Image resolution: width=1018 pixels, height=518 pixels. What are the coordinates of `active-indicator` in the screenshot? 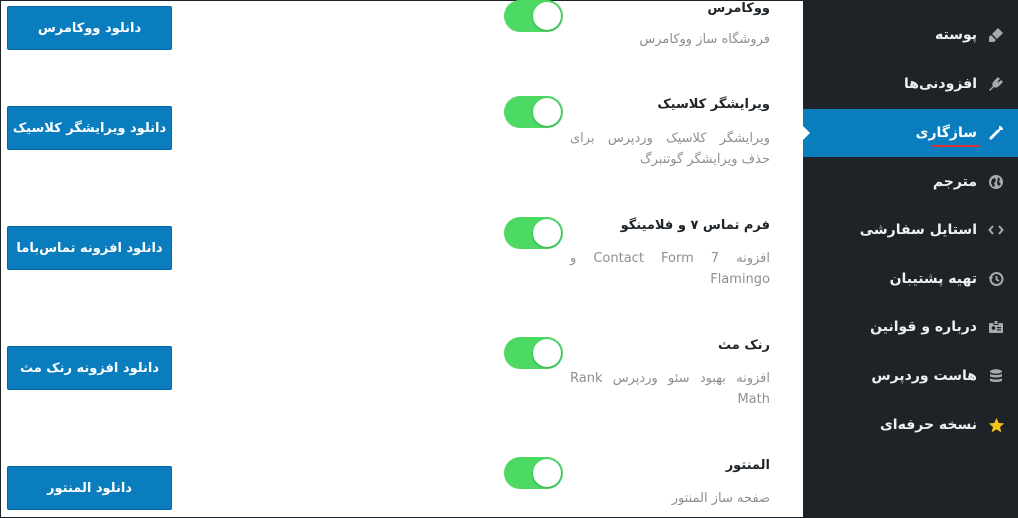 It's located at (806, 133).